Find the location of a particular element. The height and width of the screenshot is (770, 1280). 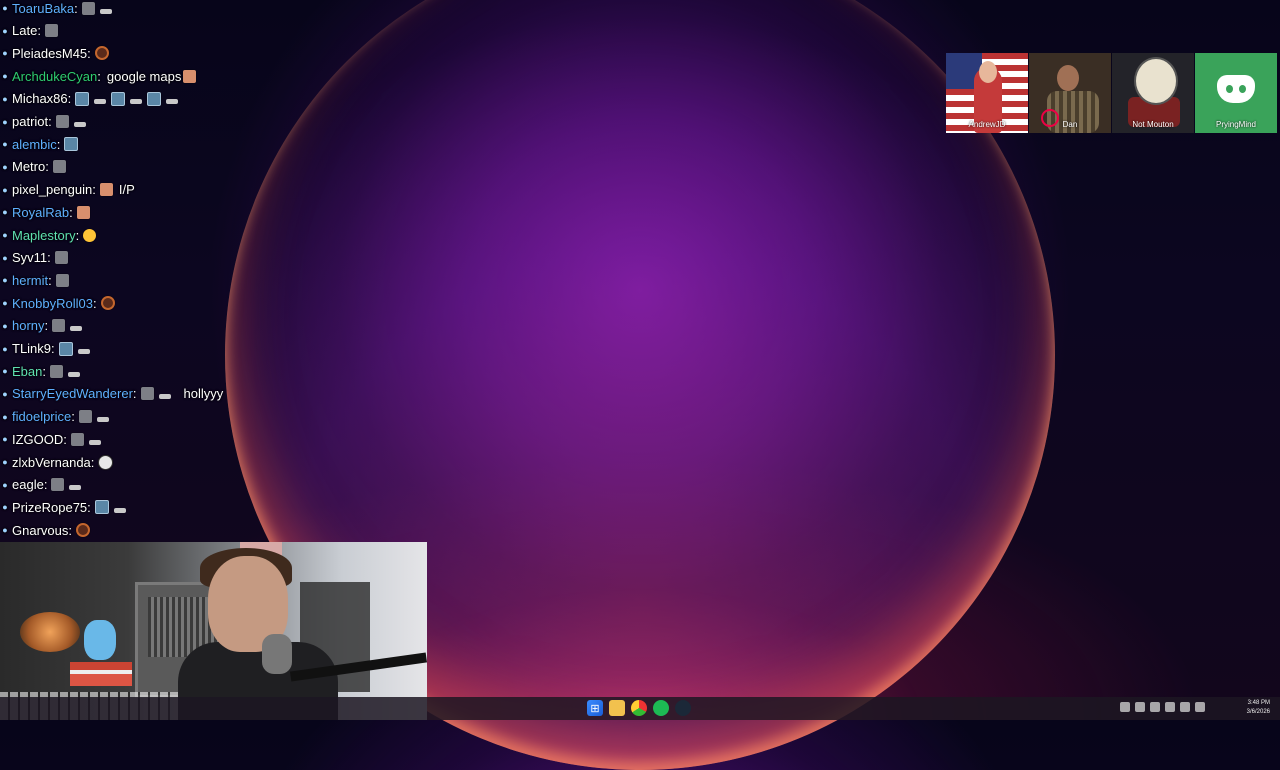

chat-message: ● horny: is located at coordinates (42, 326).